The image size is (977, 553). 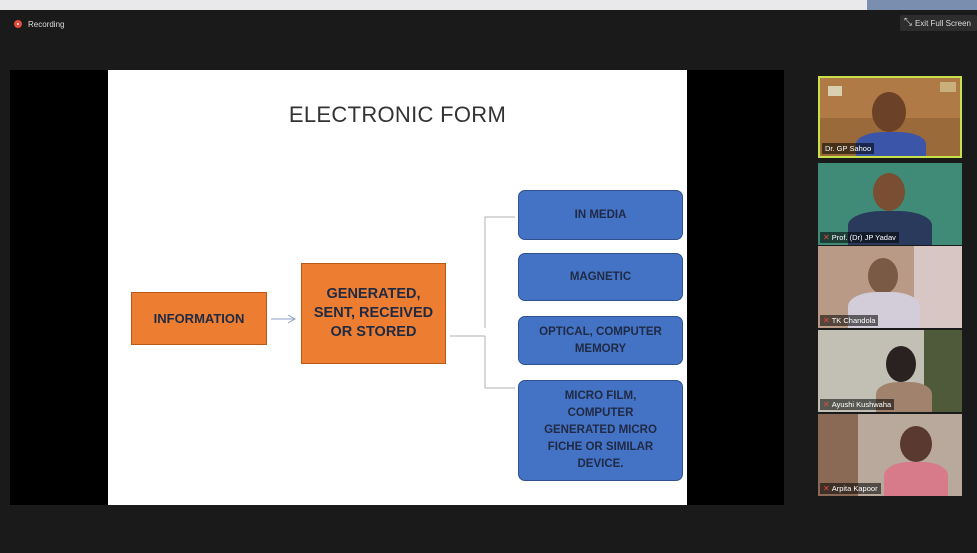 I want to click on slide-title: ELECTRONIC FORM, so click(x=397, y=114).